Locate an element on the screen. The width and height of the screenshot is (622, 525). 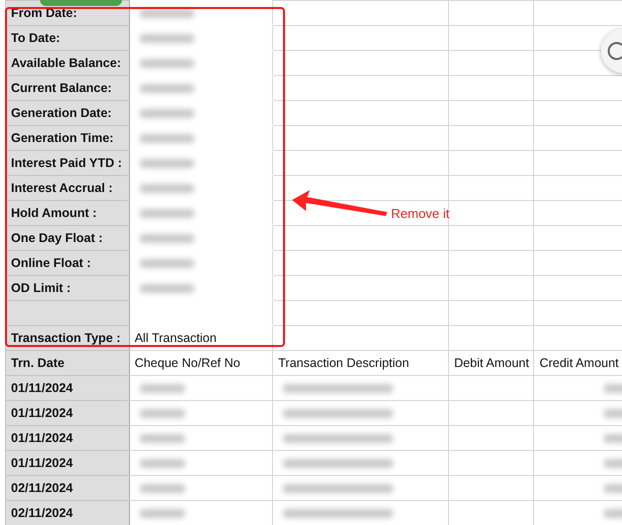
field-label: Generation Date: is located at coordinates (61, 113).